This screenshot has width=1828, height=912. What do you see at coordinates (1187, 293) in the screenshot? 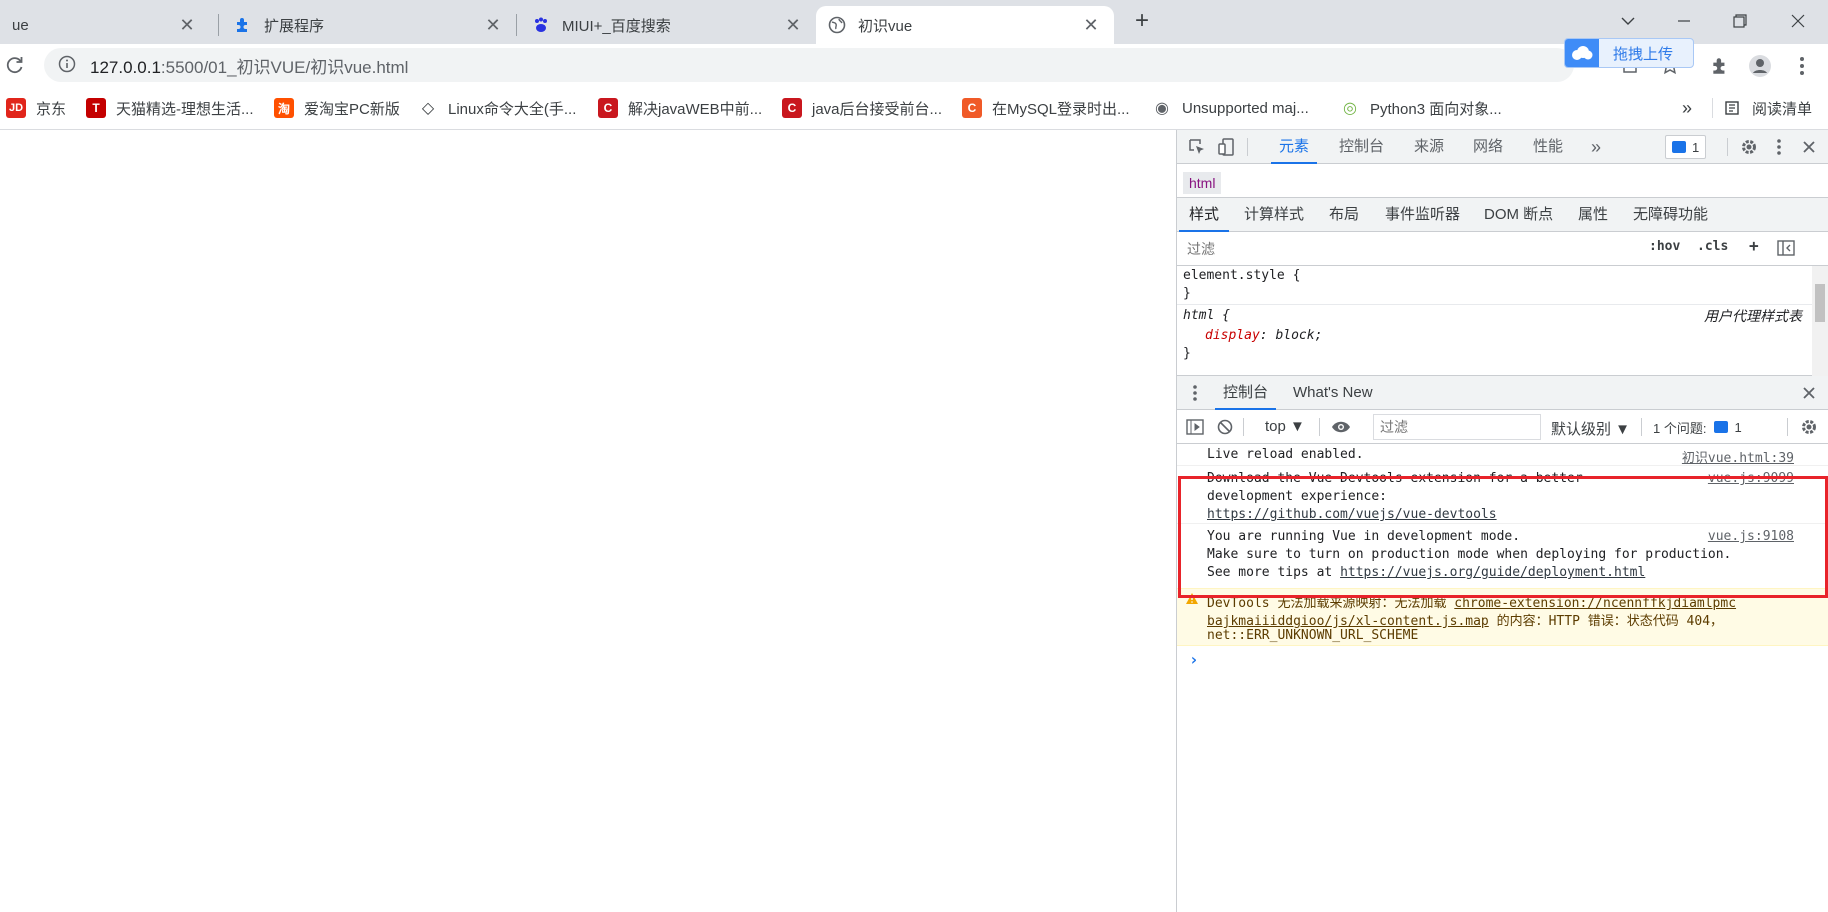
I see `rule-close-brace: }` at bounding box center [1187, 293].